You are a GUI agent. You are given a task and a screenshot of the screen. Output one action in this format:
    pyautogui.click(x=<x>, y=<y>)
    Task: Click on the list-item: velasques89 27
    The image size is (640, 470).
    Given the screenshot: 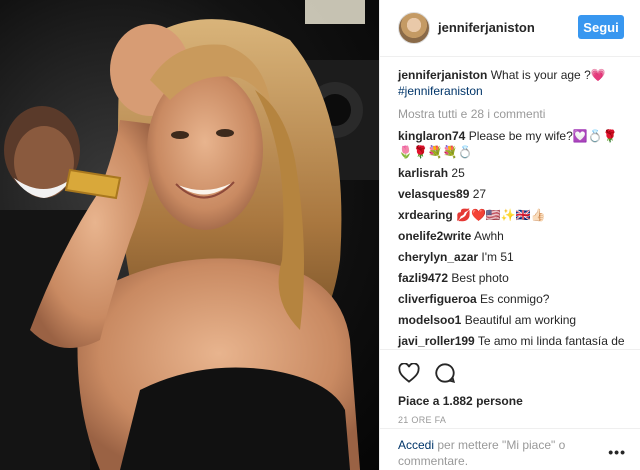 What is the action you would take?
    pyautogui.click(x=513, y=194)
    